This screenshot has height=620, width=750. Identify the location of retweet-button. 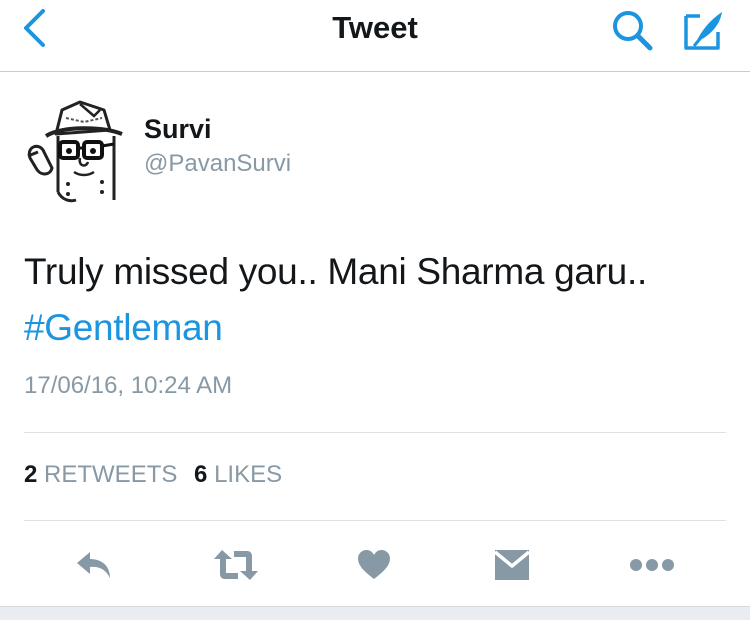
(236, 565).